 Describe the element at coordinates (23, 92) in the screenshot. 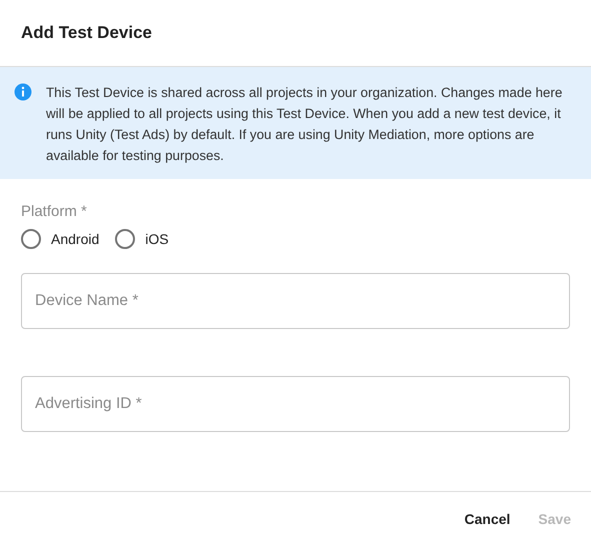

I see `info-icon` at that location.